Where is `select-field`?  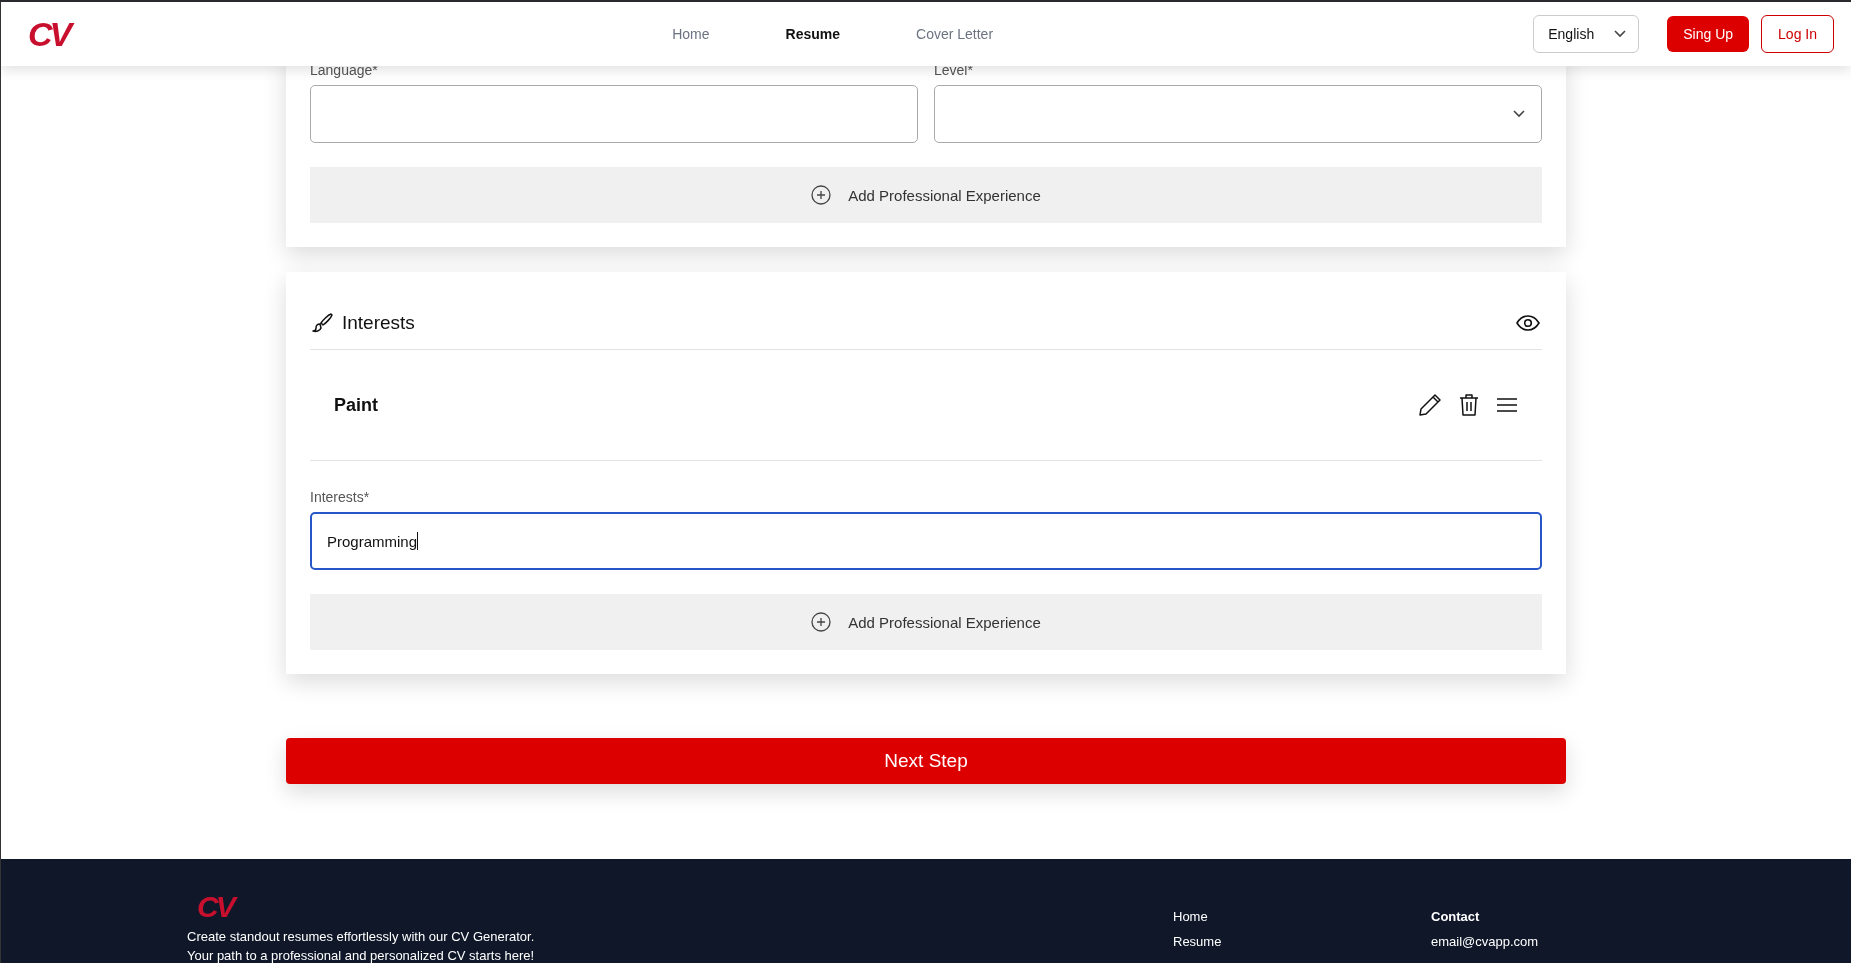 select-field is located at coordinates (1238, 114).